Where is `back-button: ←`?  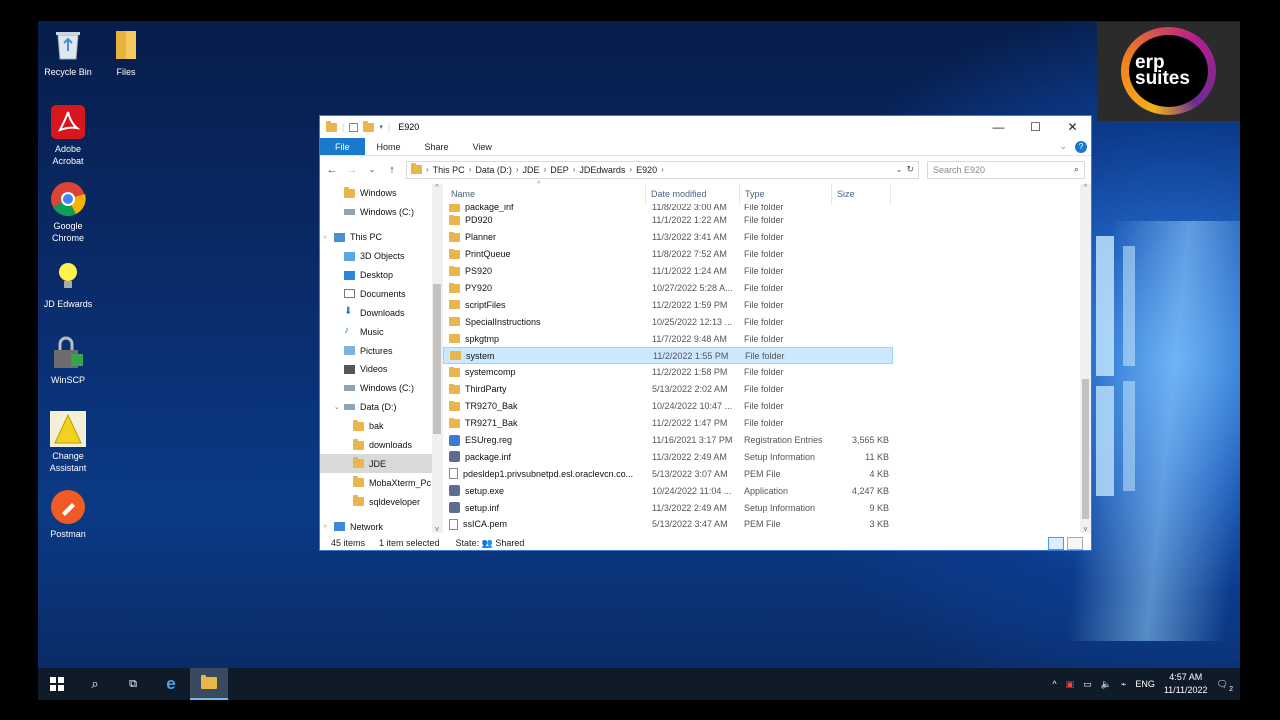 back-button: ← is located at coordinates (332, 170).